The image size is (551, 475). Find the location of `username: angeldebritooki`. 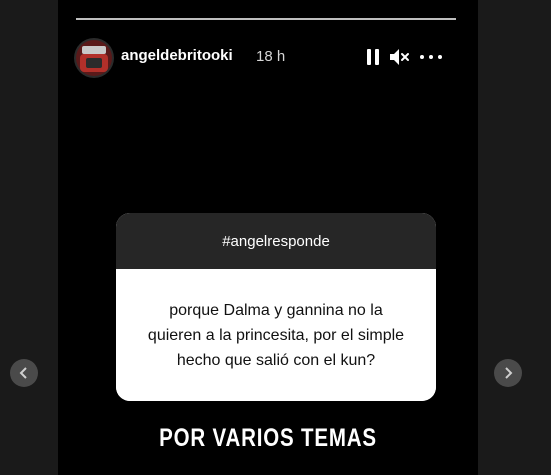

username: angeldebritooki is located at coordinates (177, 55).